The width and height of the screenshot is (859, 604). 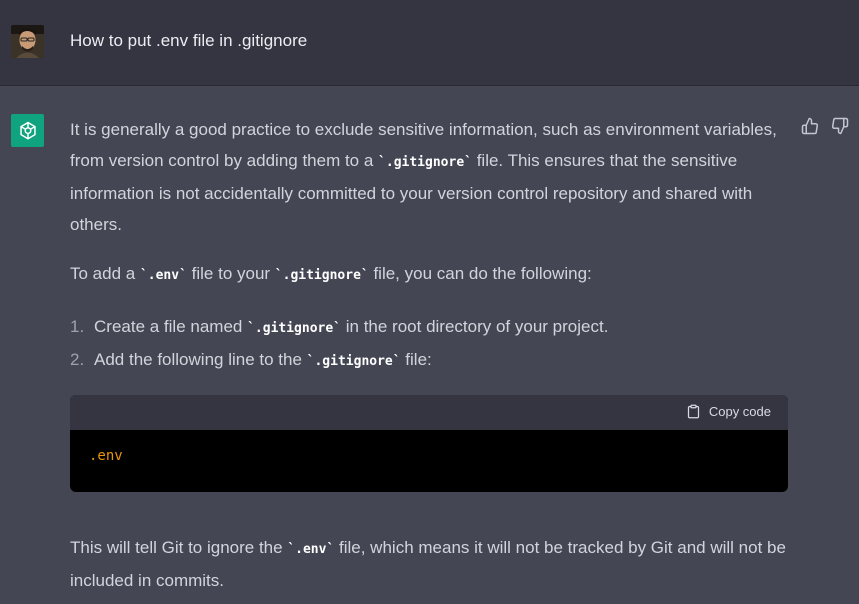 What do you see at coordinates (429, 443) in the screenshot?
I see `code-block: Copy code .env` at bounding box center [429, 443].